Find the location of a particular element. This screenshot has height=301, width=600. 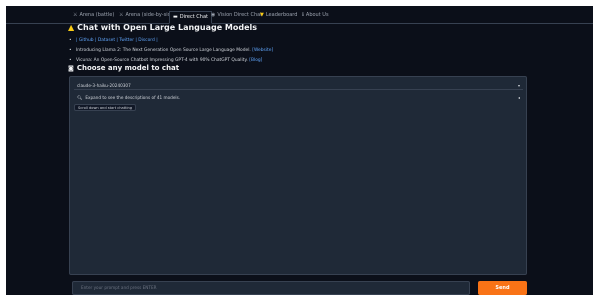

send-button-label: Send is located at coordinates (502, 288).